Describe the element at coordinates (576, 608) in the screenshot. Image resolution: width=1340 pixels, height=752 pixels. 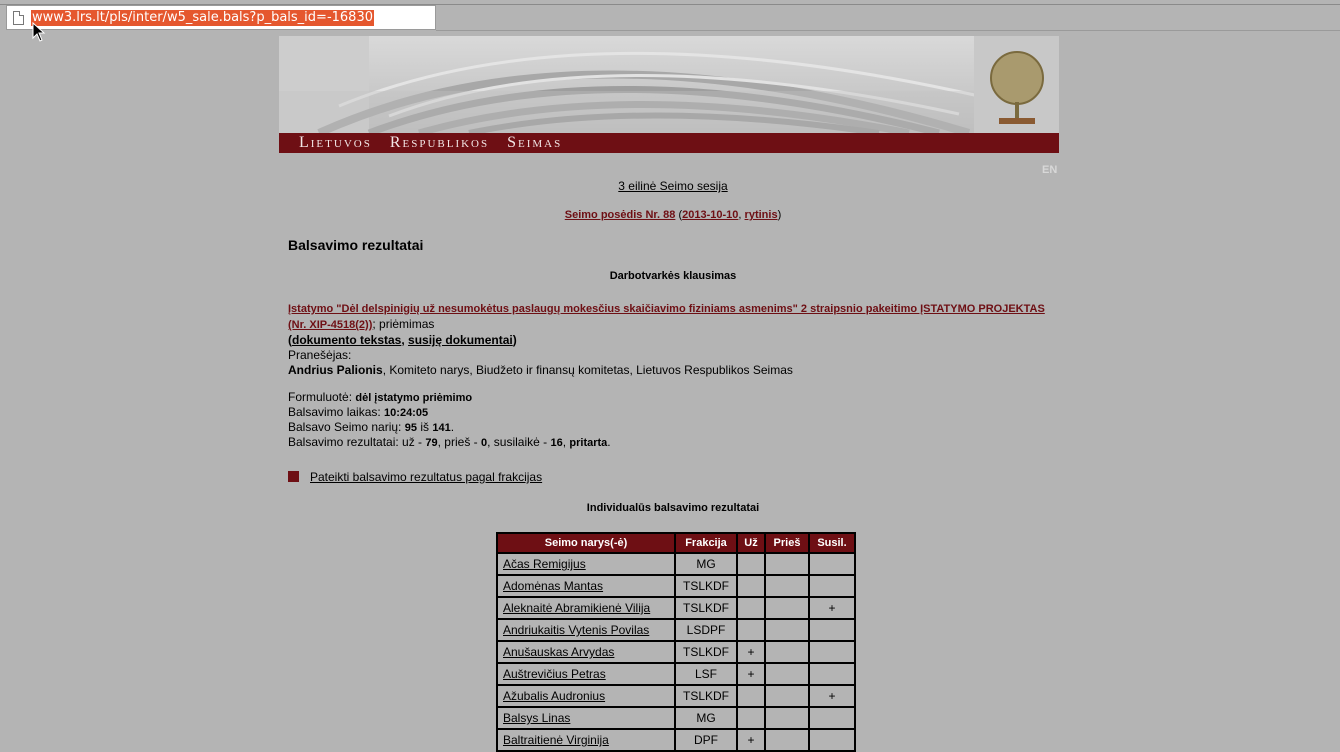
I see `member-name-link: Aleknaitė Abramikienė Vilija` at that location.